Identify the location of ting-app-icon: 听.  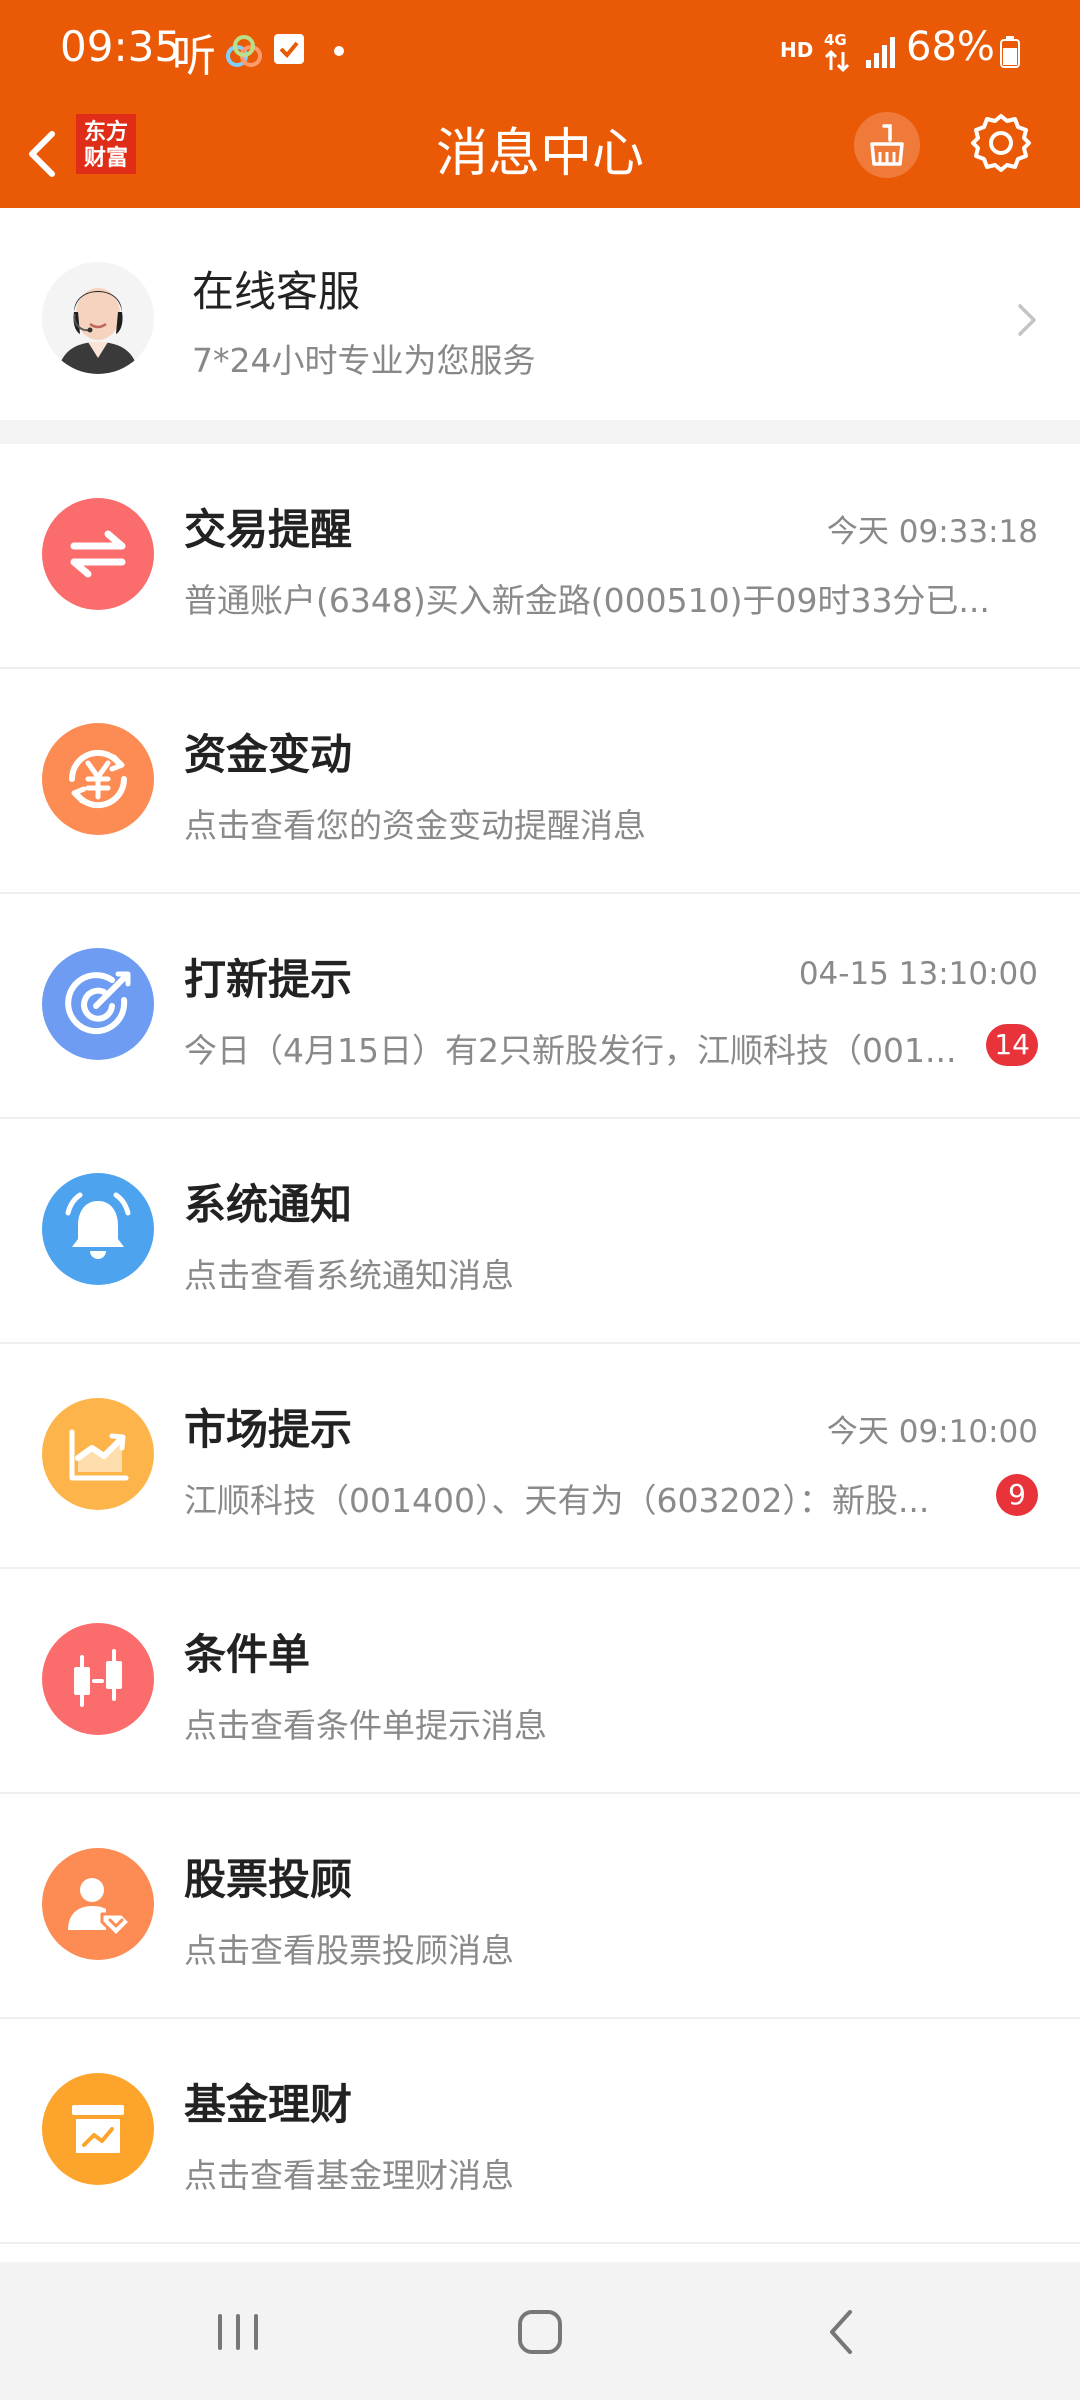
(194, 56).